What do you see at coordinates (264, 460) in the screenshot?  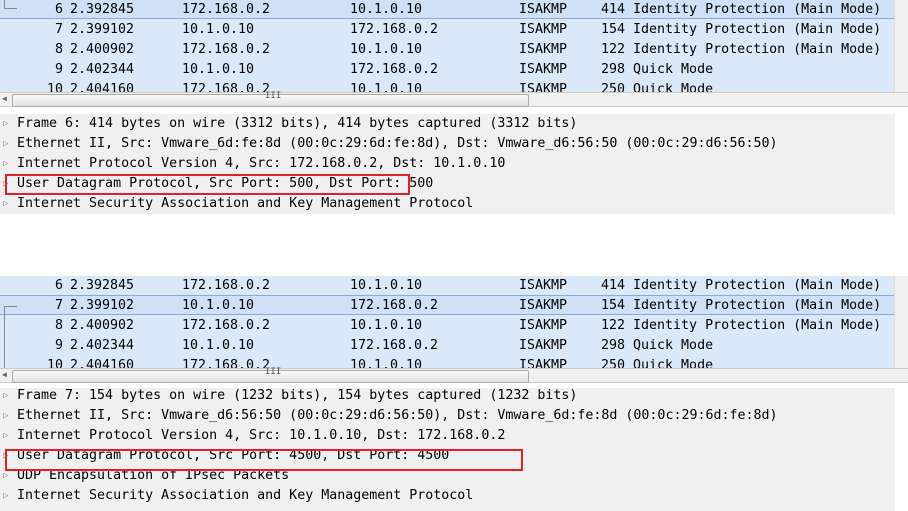 I see `highlight-box` at bounding box center [264, 460].